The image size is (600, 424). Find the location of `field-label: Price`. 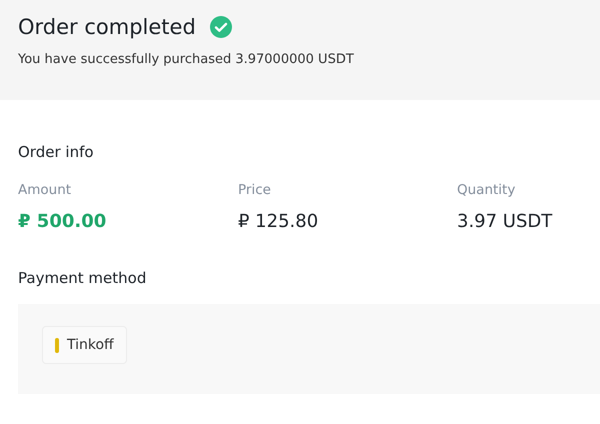

field-label: Price is located at coordinates (255, 190).